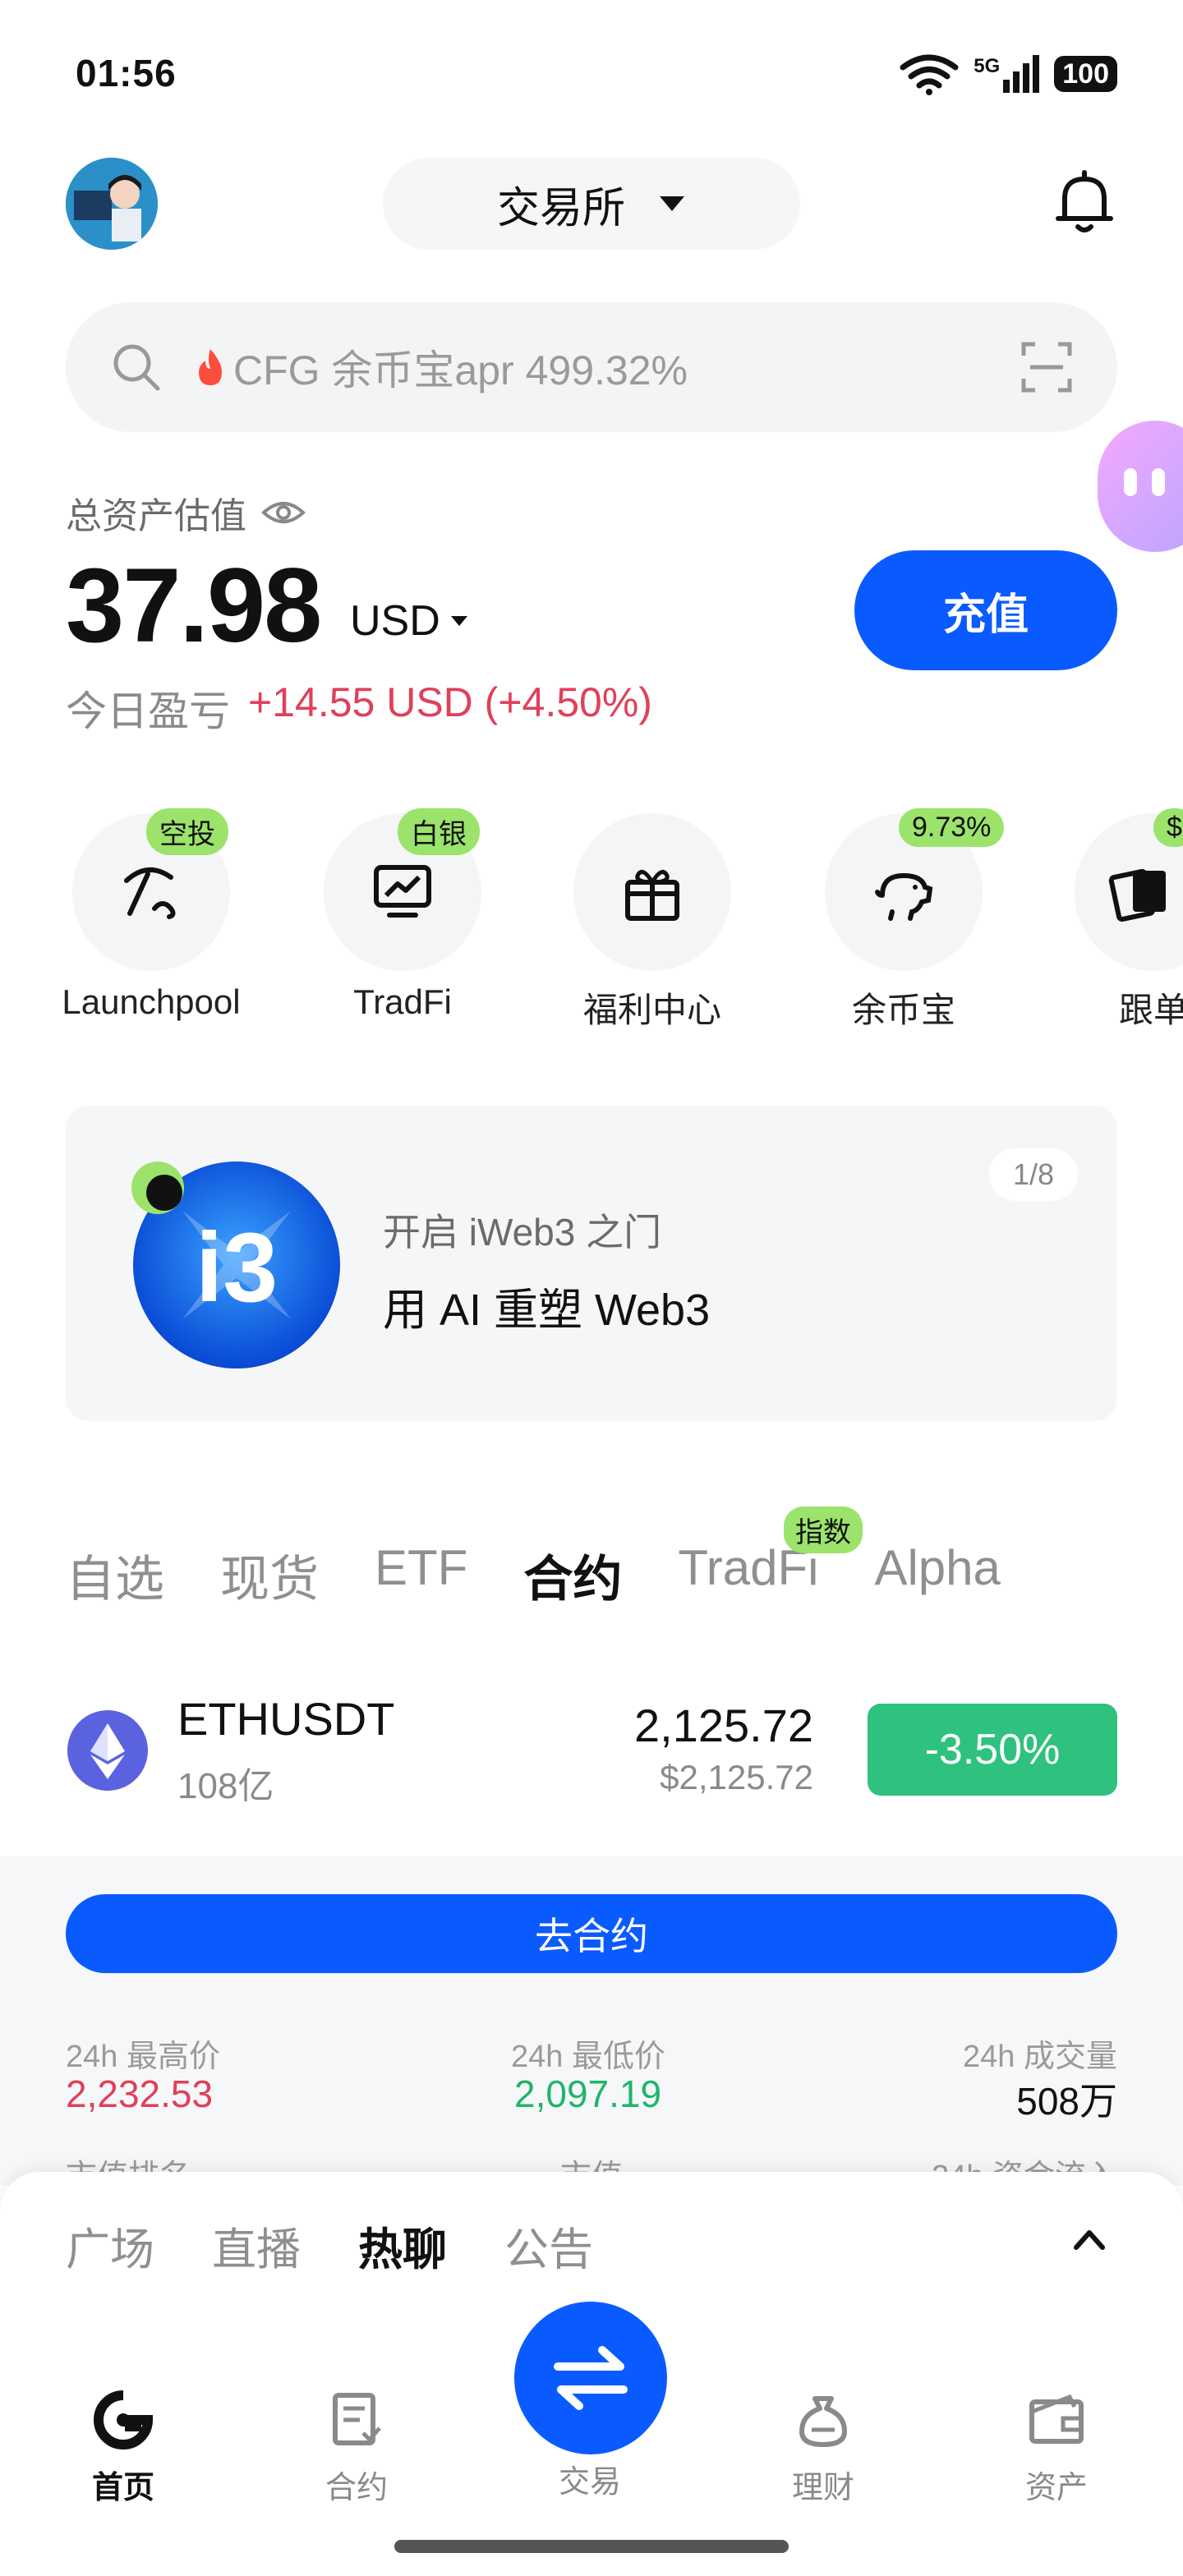 This screenshot has width=1183, height=2576. What do you see at coordinates (329, 2245) in the screenshot?
I see `feed-tabs: 广场 直播 热聊 公告` at bounding box center [329, 2245].